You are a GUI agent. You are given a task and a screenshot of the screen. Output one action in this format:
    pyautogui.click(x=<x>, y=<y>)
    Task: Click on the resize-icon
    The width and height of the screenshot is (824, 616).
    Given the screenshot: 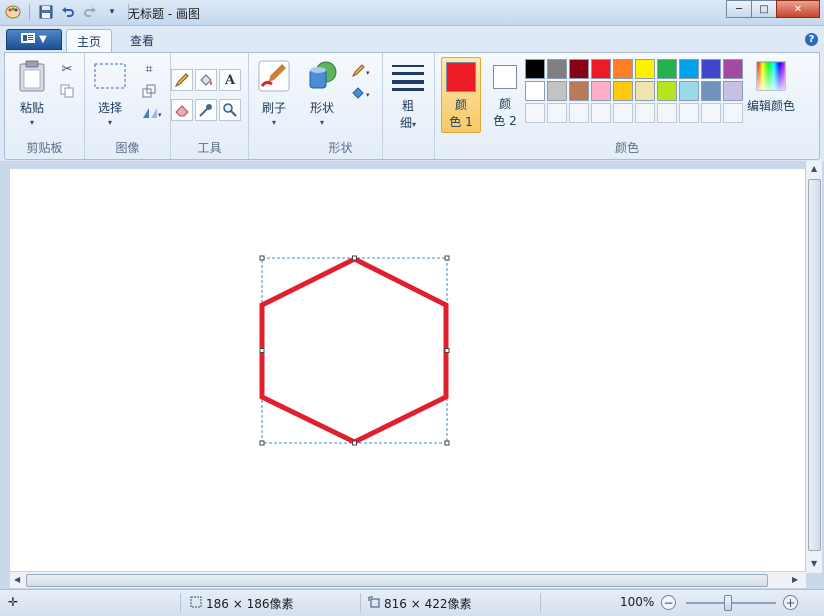 What is the action you would take?
    pyautogui.click(x=149, y=91)
    